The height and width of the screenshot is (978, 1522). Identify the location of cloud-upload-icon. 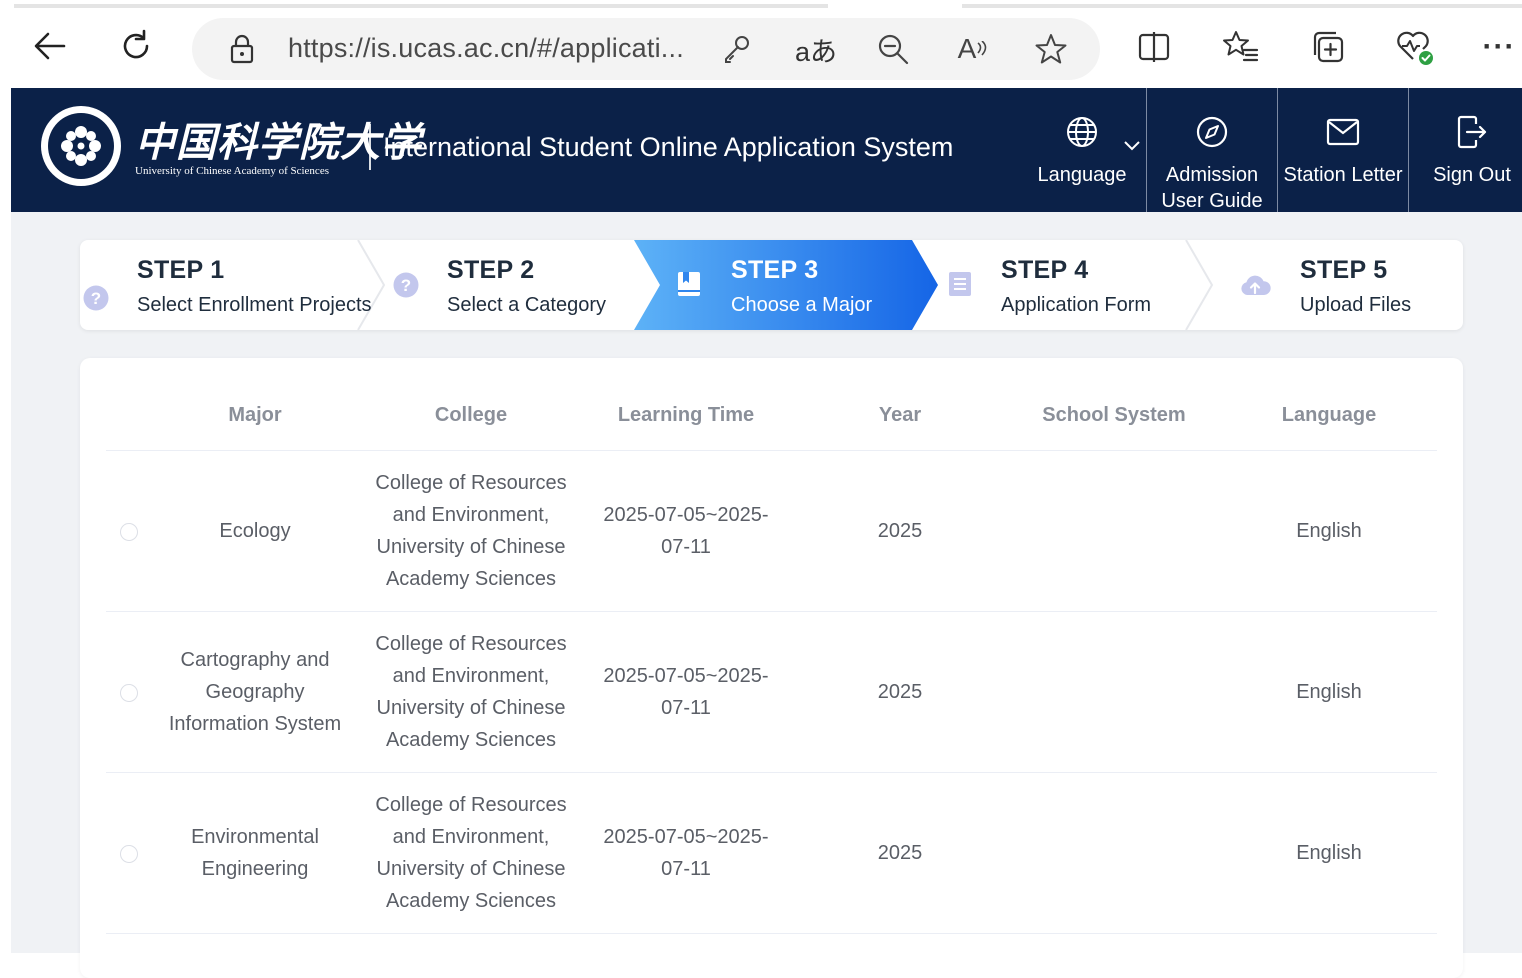
(1255, 285).